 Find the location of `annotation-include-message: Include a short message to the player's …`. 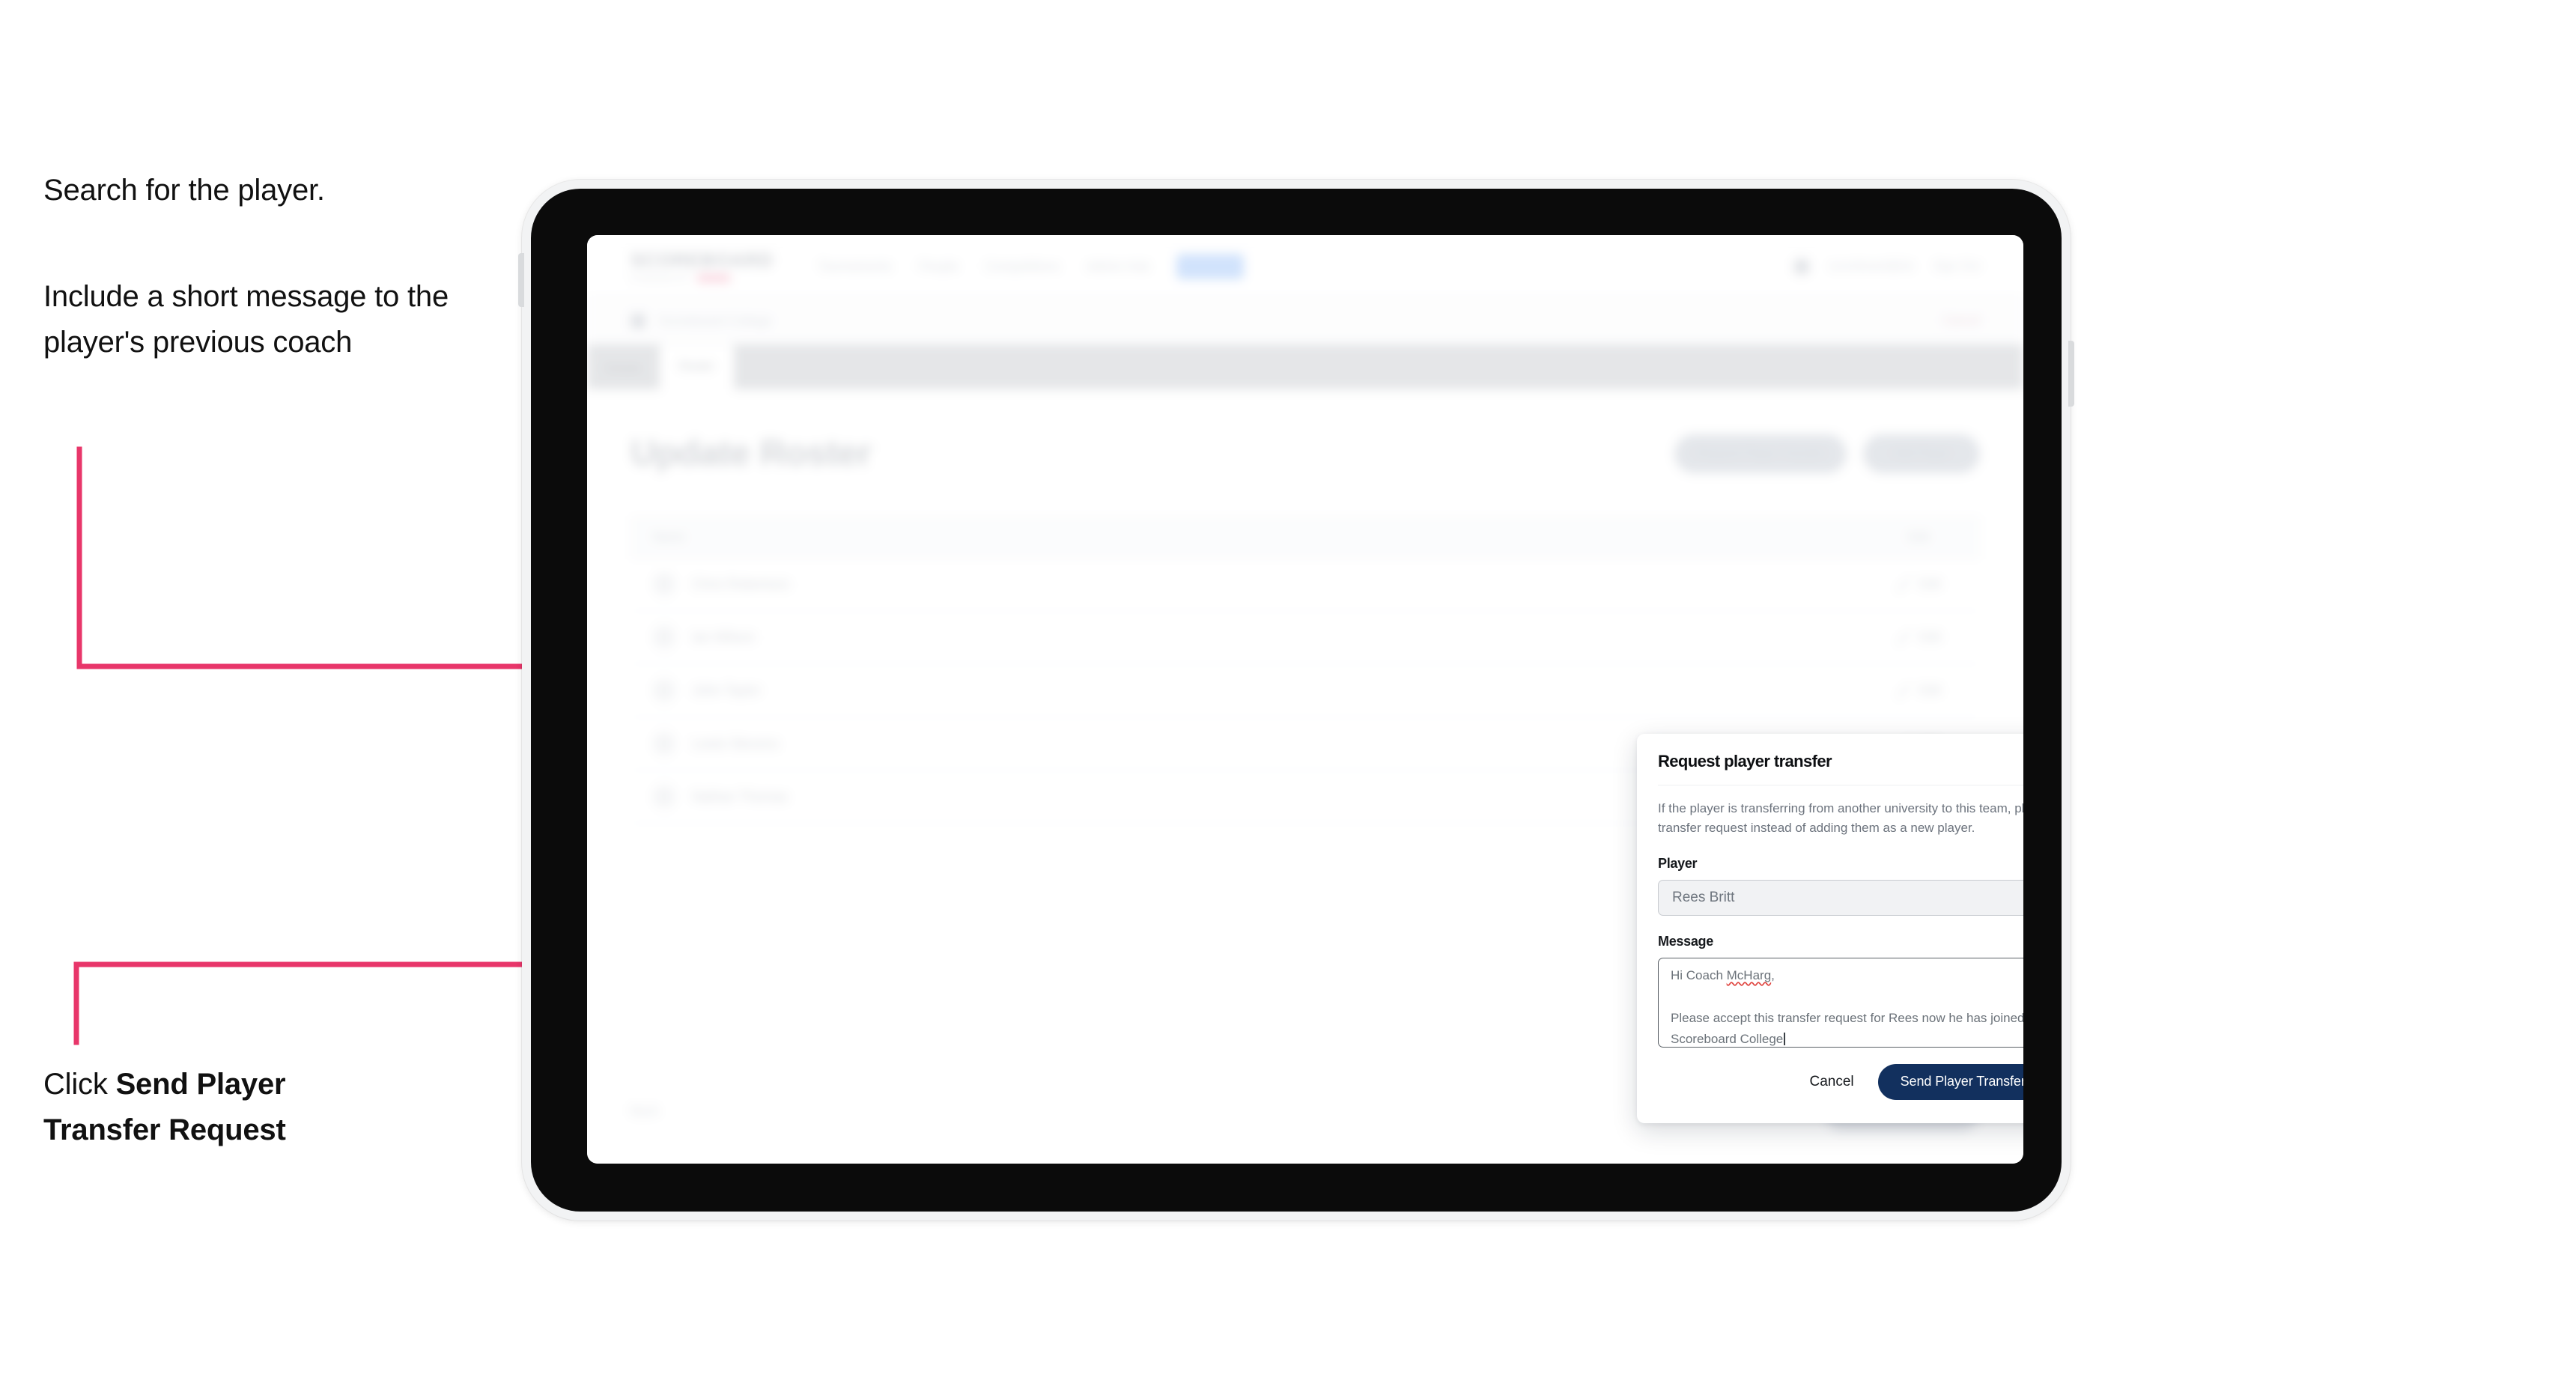

annotation-include-message: Include a short message to the player's … is located at coordinates (246, 320).